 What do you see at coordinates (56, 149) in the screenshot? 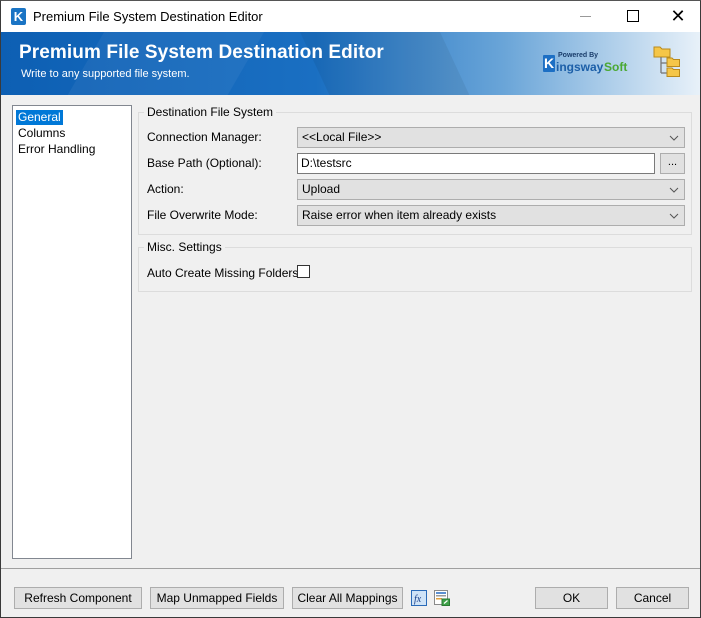
I see `nav-item-error-handling: Error Handling` at bounding box center [56, 149].